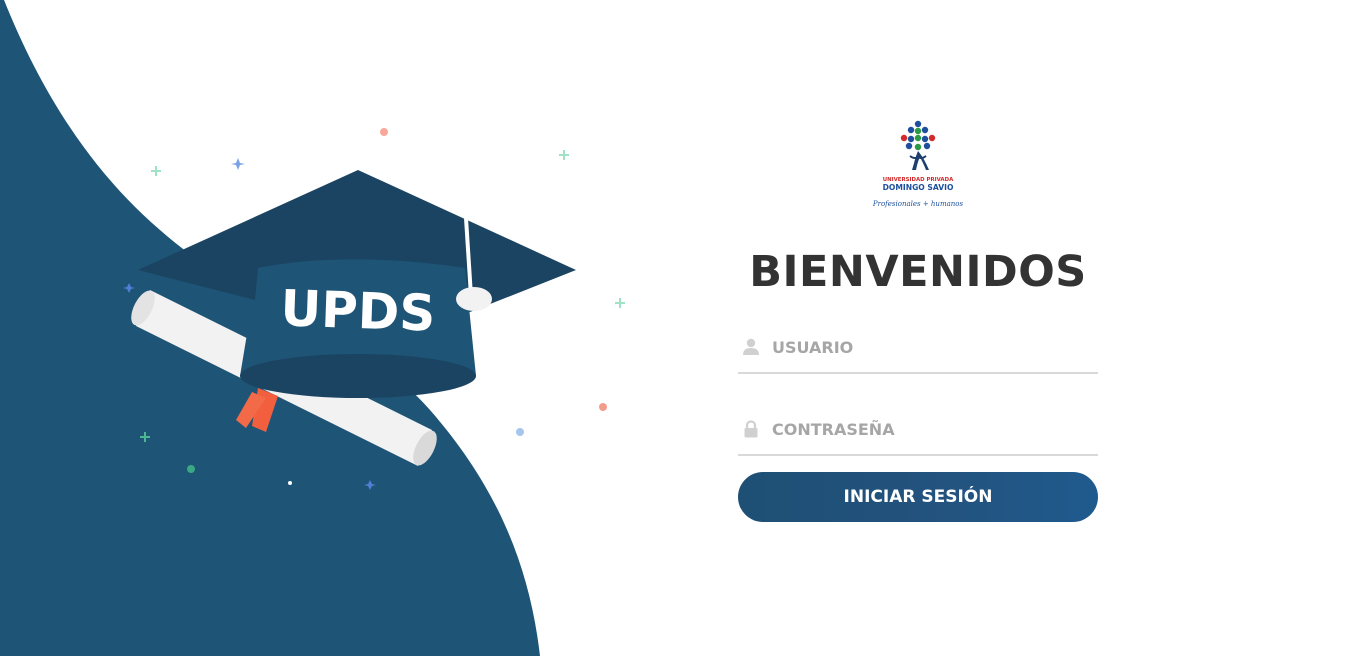  Describe the element at coordinates (918, 204) in the screenshot. I see `logo-tagline: Profesionales + humanos` at that location.